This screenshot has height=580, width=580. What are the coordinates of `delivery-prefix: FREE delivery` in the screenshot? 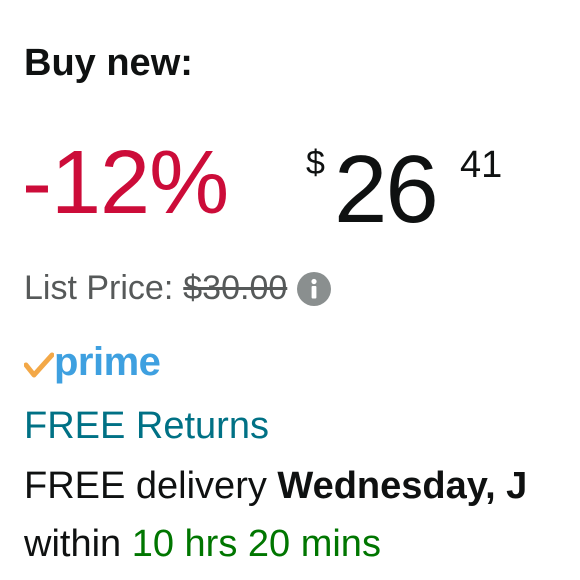 It's located at (151, 486).